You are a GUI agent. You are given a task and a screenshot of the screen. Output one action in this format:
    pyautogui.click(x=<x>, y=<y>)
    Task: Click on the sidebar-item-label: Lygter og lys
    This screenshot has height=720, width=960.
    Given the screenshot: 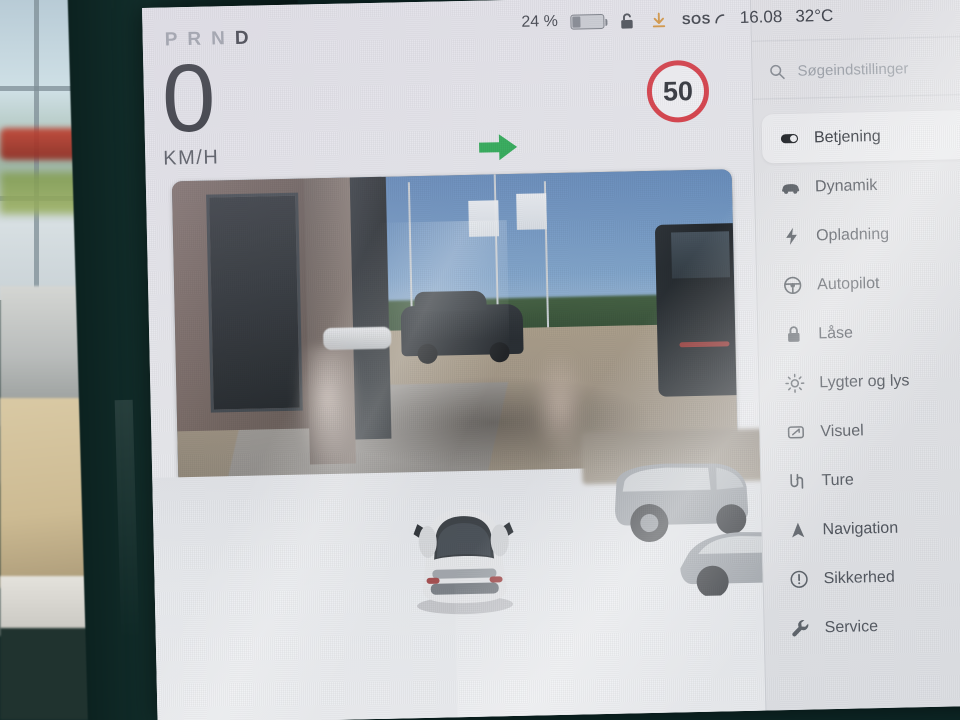 What is the action you would take?
    pyautogui.click(x=864, y=381)
    